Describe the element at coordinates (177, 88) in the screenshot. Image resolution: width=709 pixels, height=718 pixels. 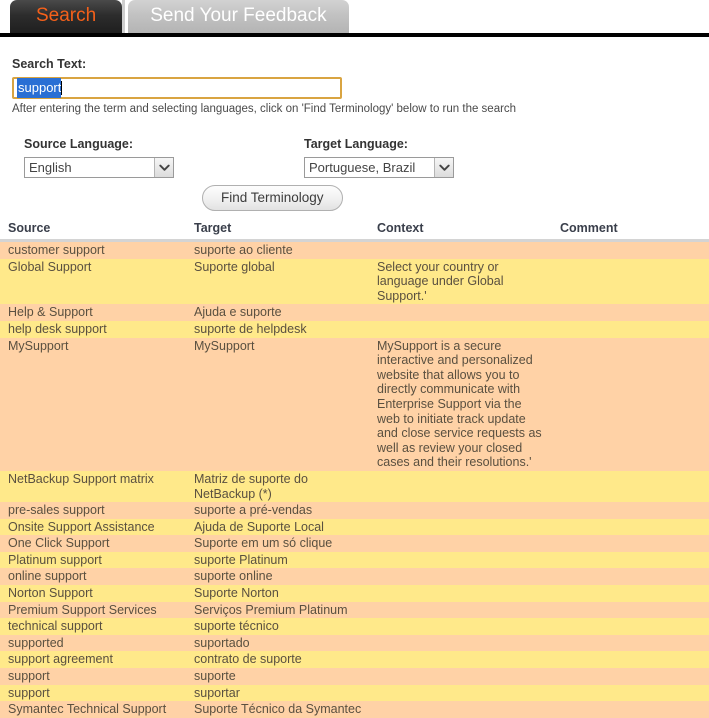
I see `search-input: support` at that location.